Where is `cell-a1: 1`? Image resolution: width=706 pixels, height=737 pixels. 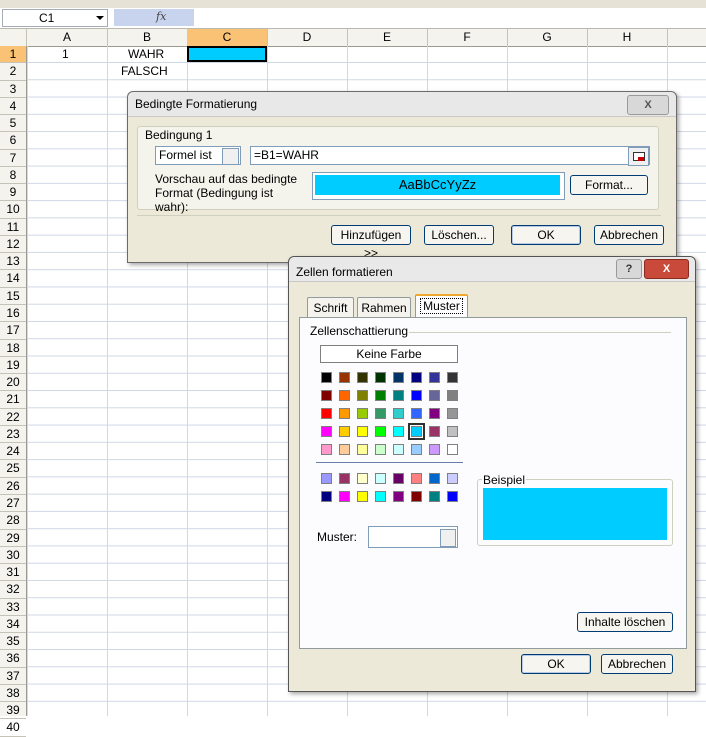 cell-a1: 1 is located at coordinates (65, 54).